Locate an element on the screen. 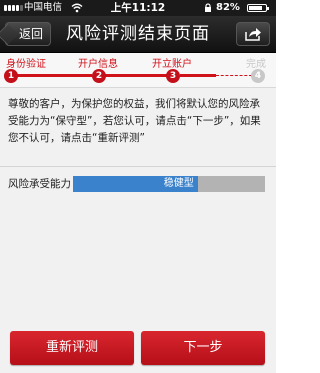  progress-steps: 身份验证 开户信息 开立账户 完成 1 2 3 4 is located at coordinates (138, 70).